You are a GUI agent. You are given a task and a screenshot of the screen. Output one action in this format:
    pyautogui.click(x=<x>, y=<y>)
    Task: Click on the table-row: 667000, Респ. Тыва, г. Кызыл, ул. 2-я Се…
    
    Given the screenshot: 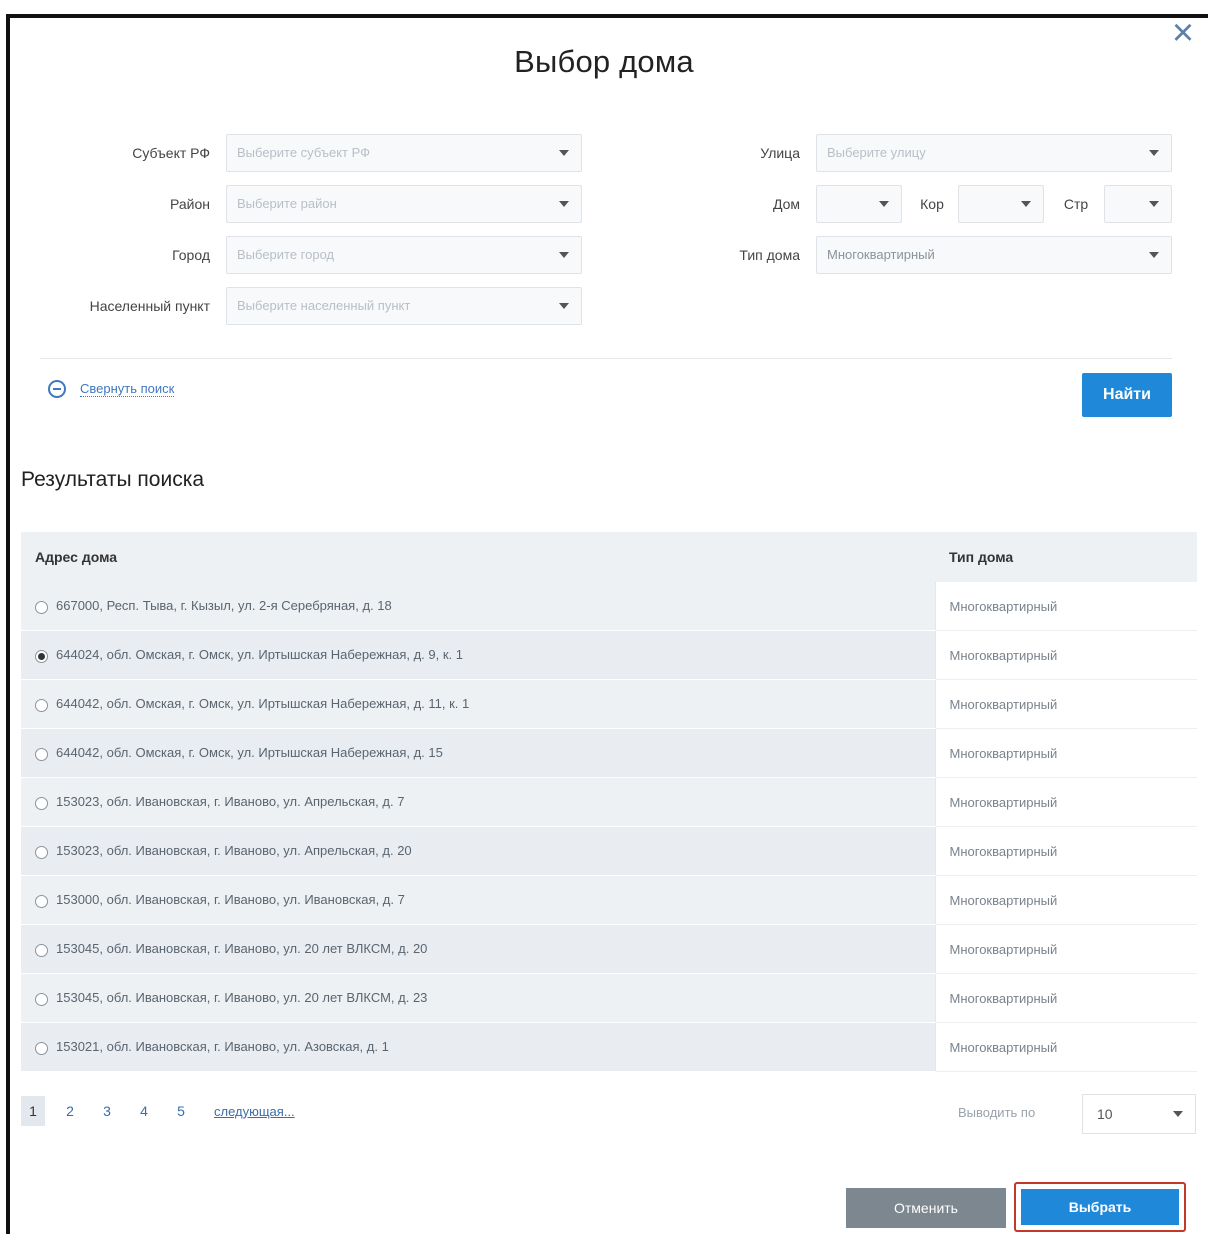 What is the action you would take?
    pyautogui.click(x=609, y=606)
    